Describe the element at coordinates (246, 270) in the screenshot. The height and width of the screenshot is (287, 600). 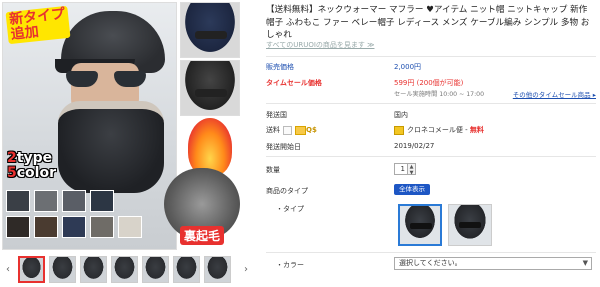
I see `next-arrow-icon: ›` at that location.